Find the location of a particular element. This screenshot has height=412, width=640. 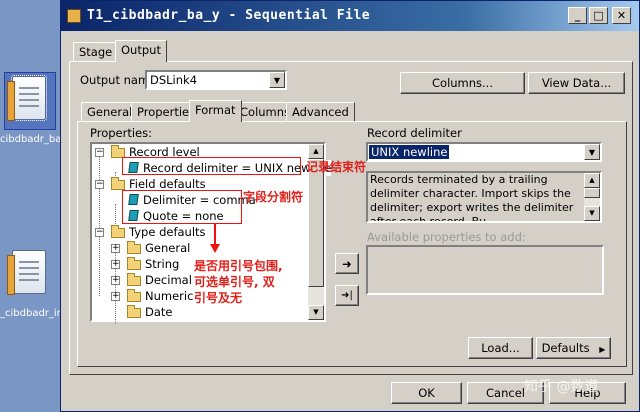

description-scrollbar: ▲ ▼ is located at coordinates (592, 197).